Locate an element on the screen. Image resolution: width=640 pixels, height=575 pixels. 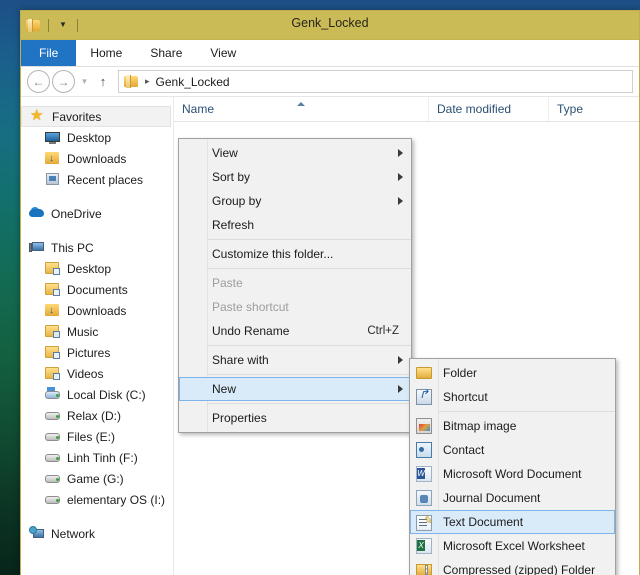
sidebar-item-label: Files (E:) is located at coordinates (91, 436).